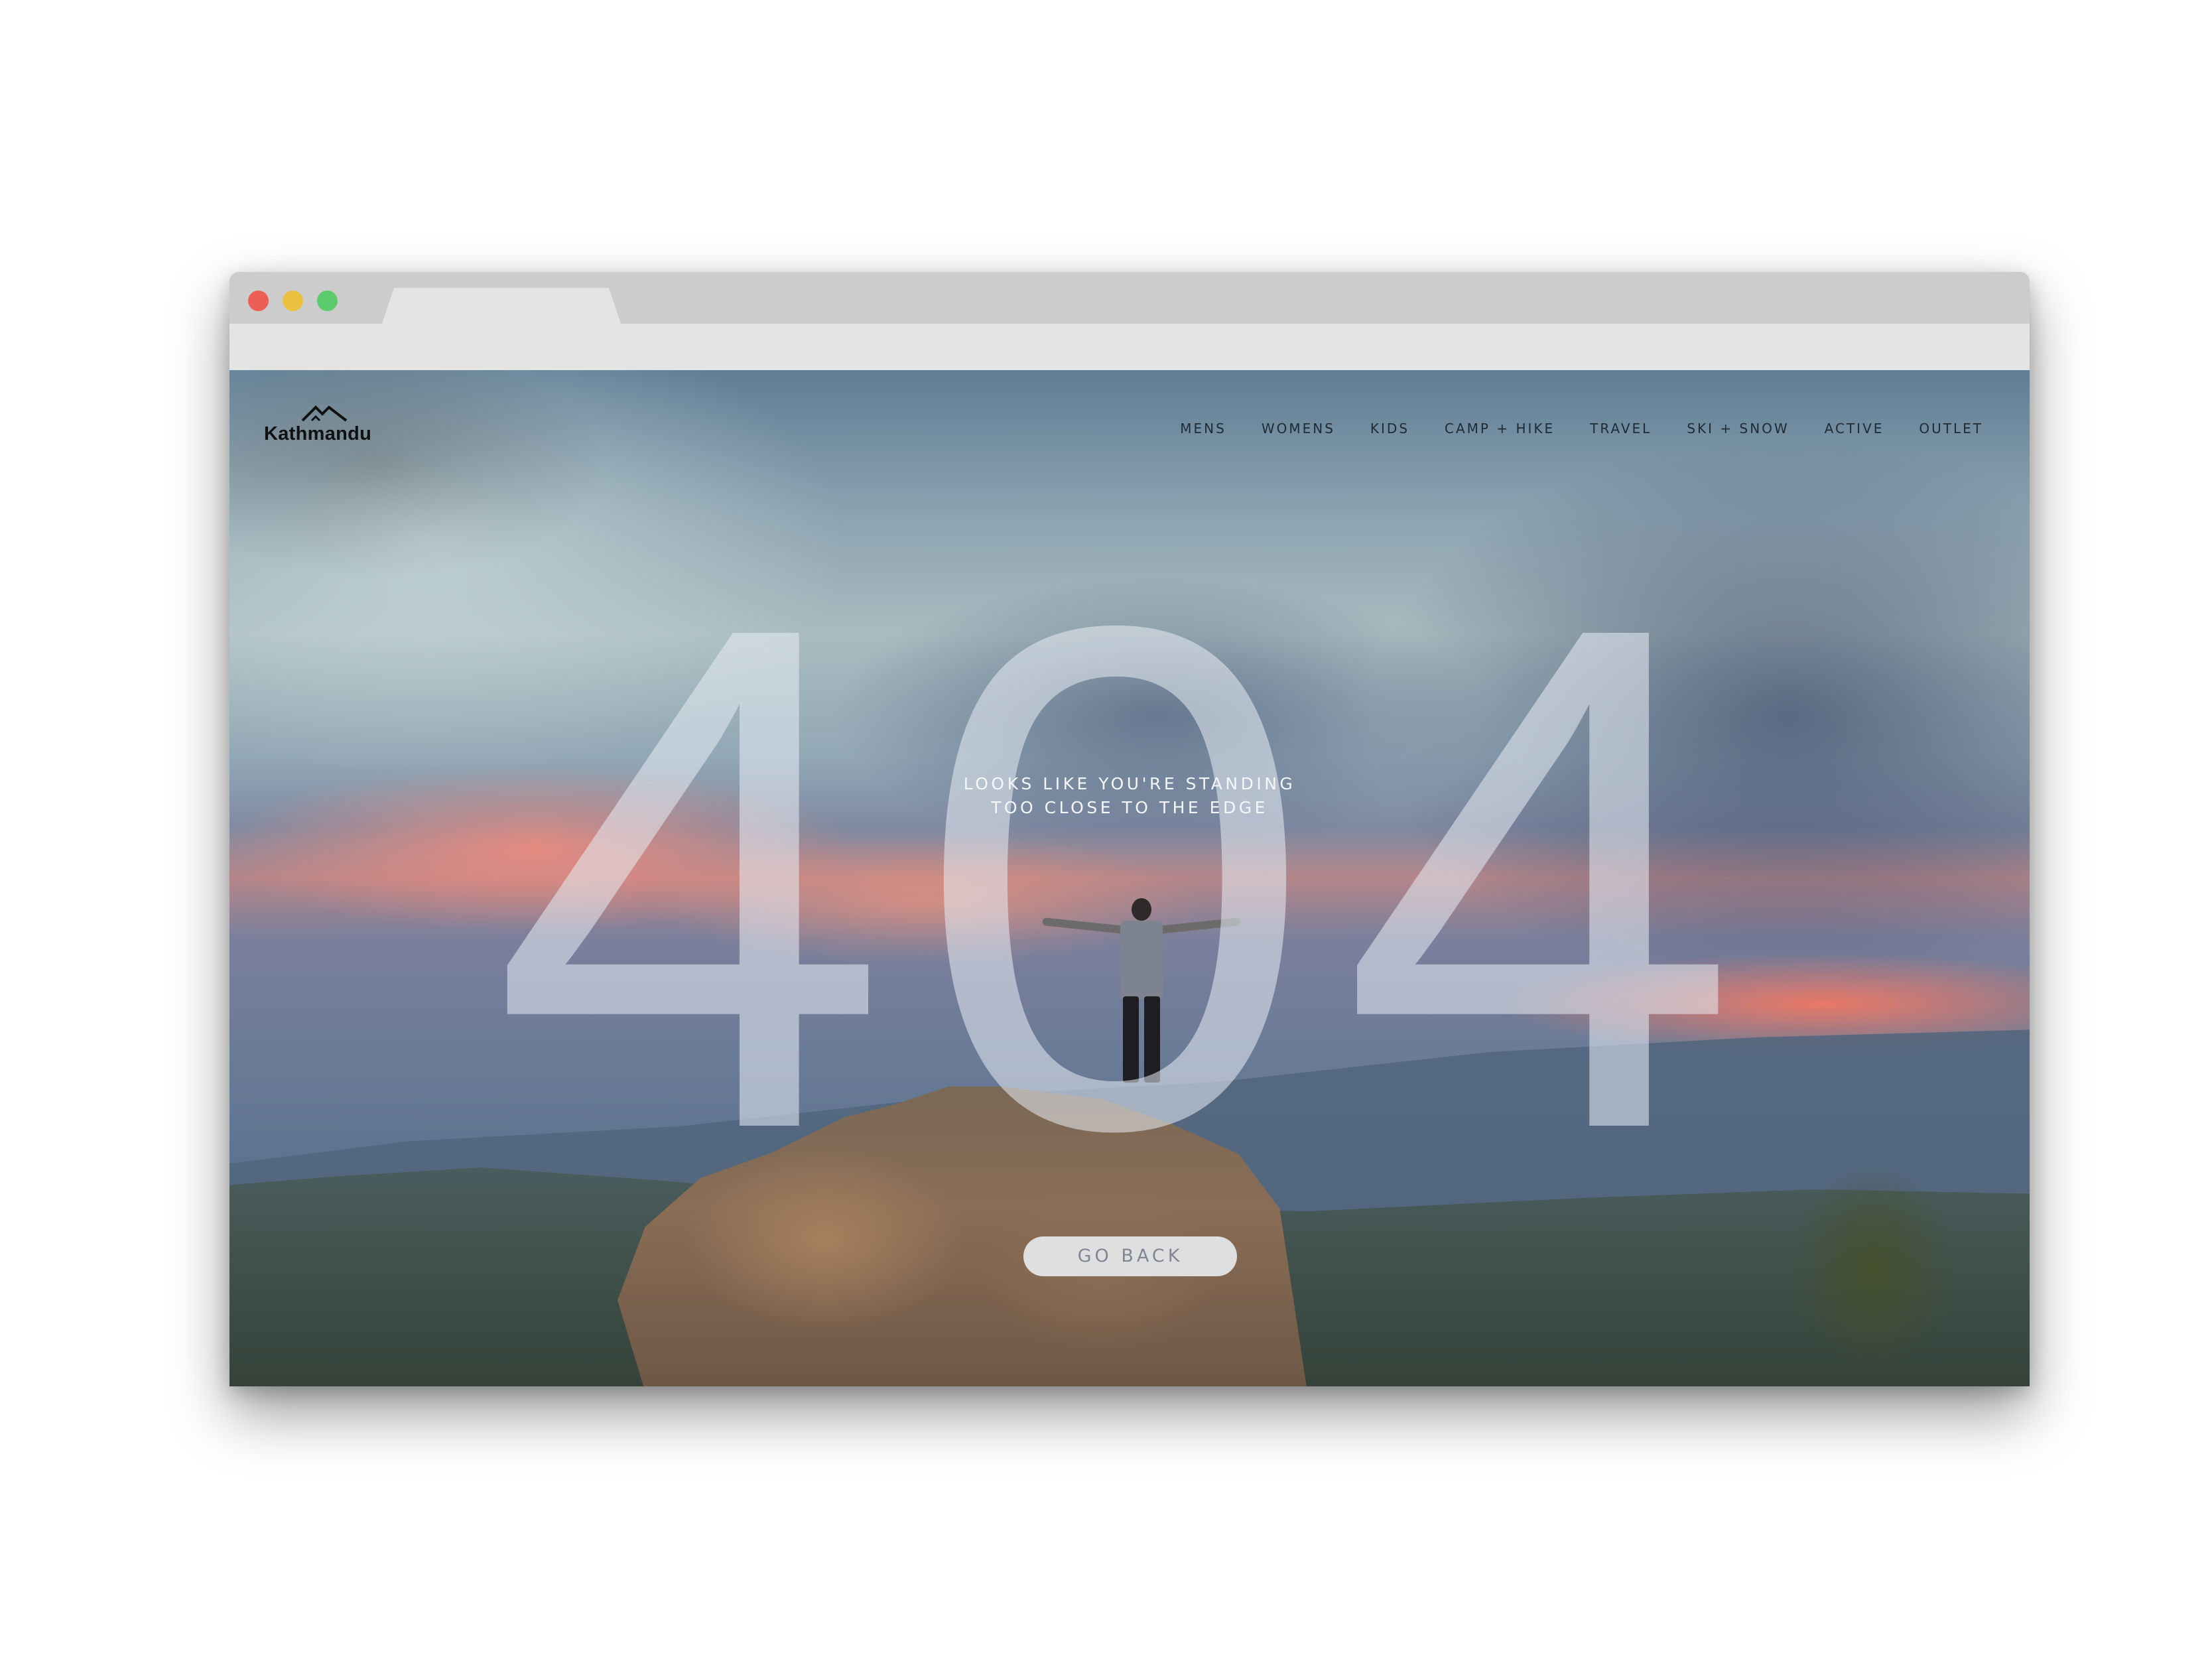 This screenshot has width=2212, height=1659. Describe the element at coordinates (318, 433) in the screenshot. I see `logo-text: Kathmandu` at that location.